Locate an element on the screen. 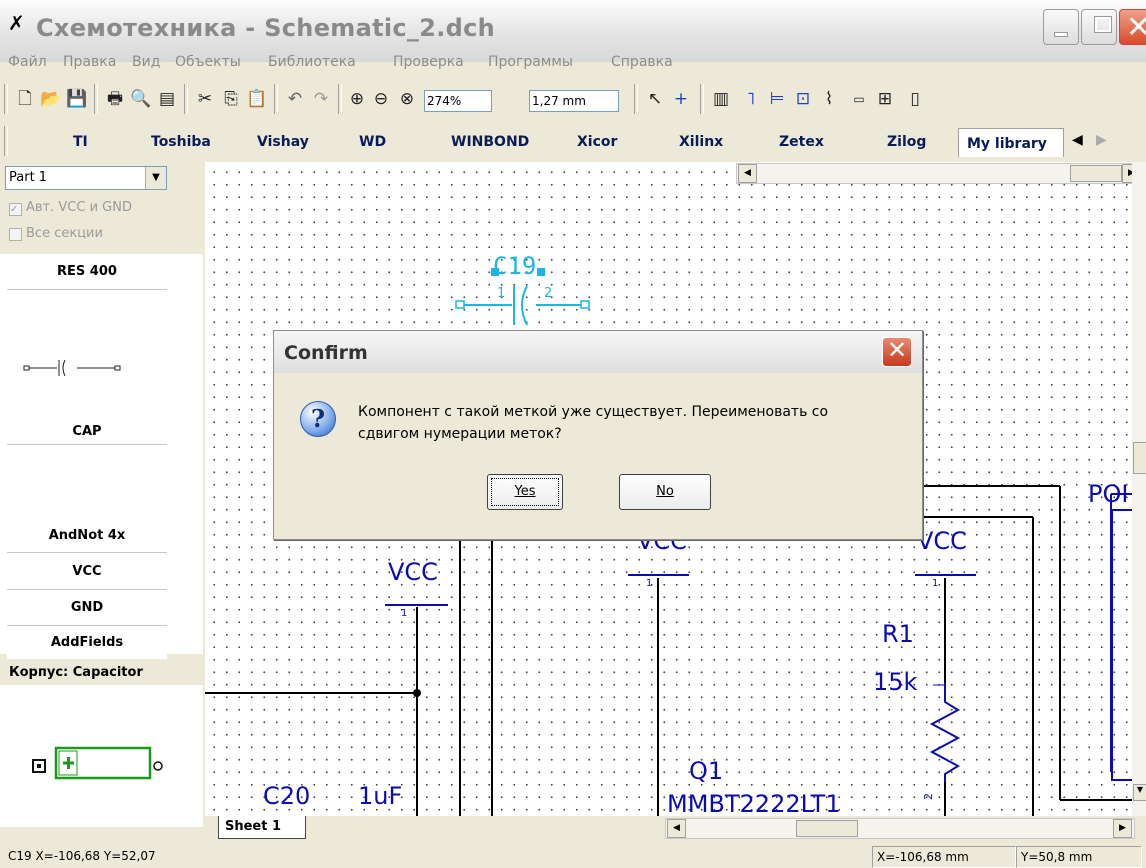 This screenshot has width=1146, height=868. sheet-tab: Sheet 1 is located at coordinates (262, 827).